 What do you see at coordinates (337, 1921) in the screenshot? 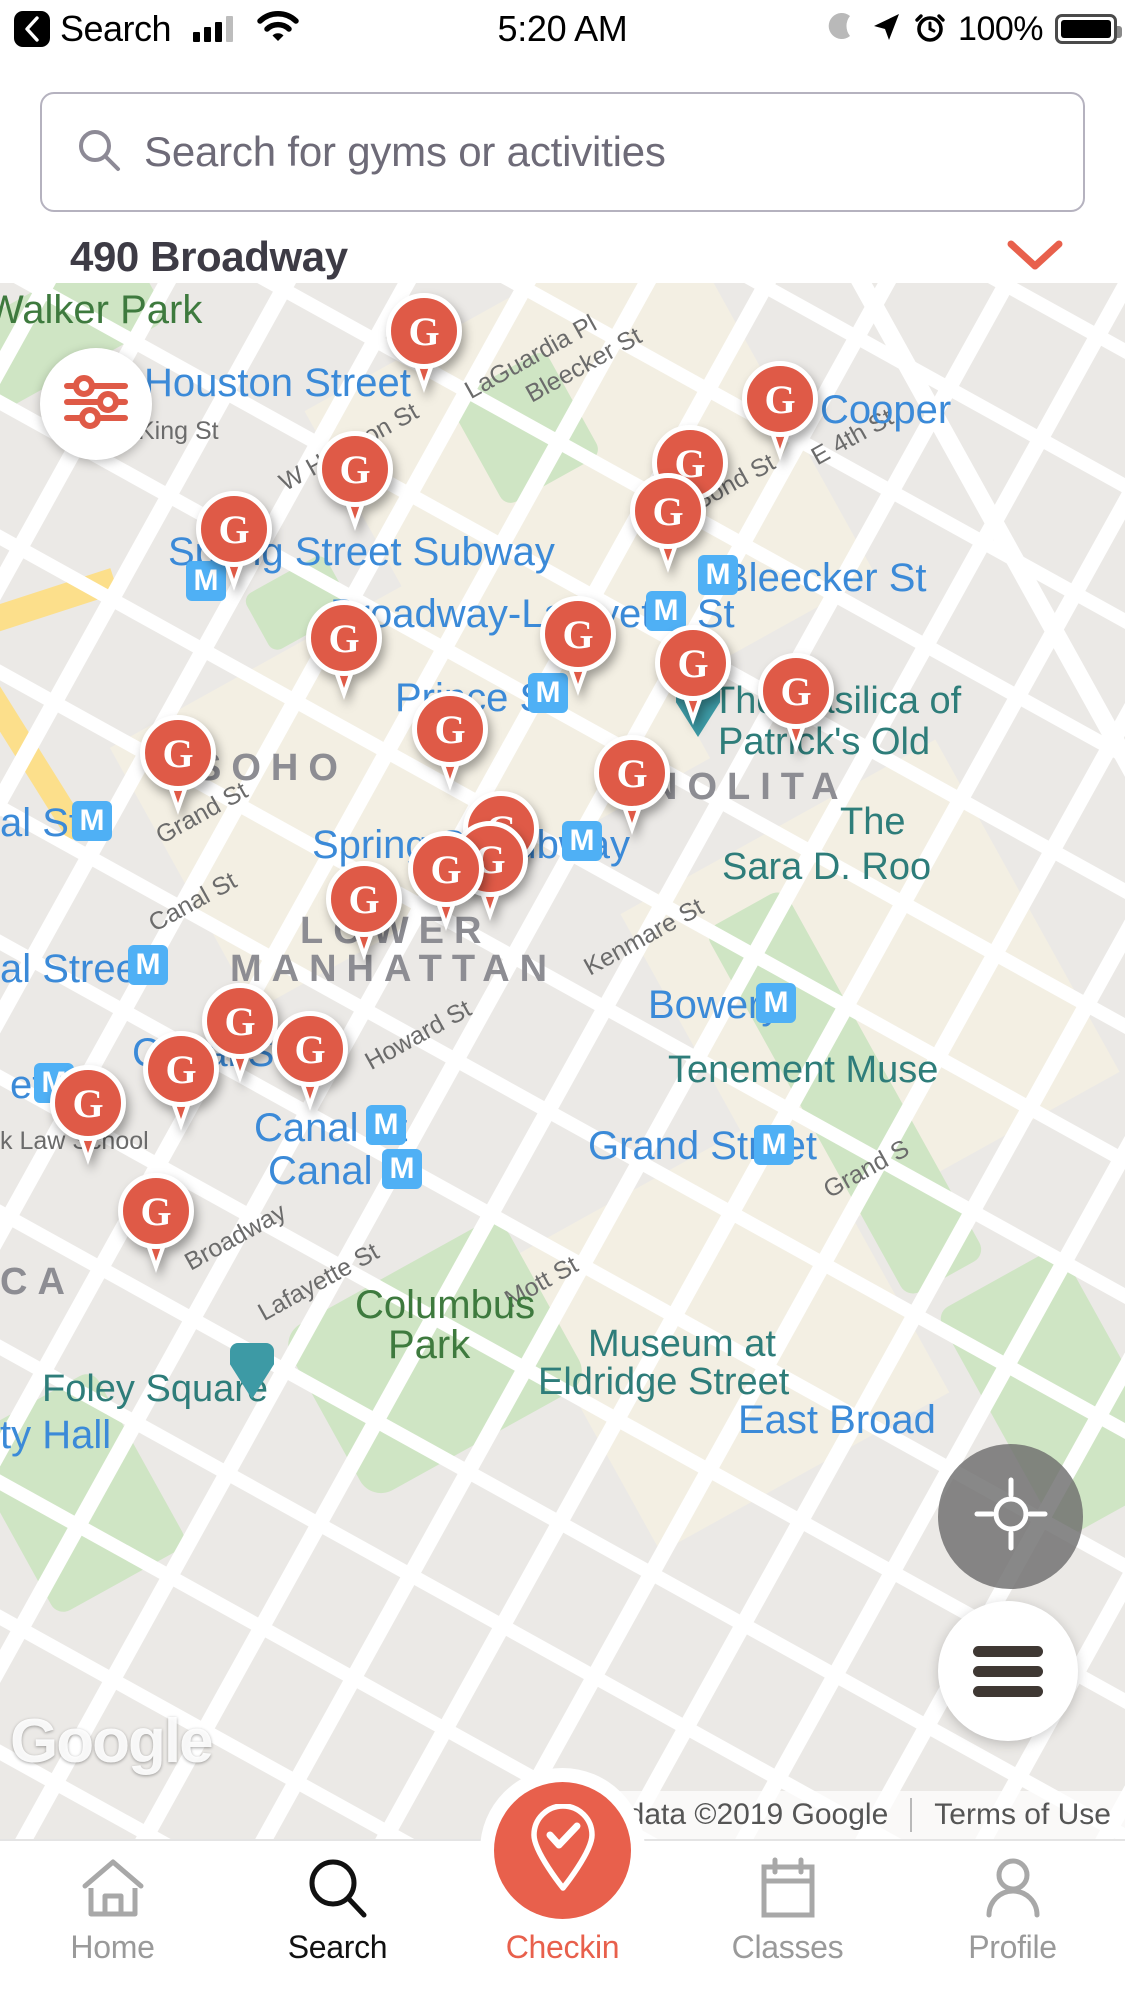
I see `tab-search: Search` at bounding box center [337, 1921].